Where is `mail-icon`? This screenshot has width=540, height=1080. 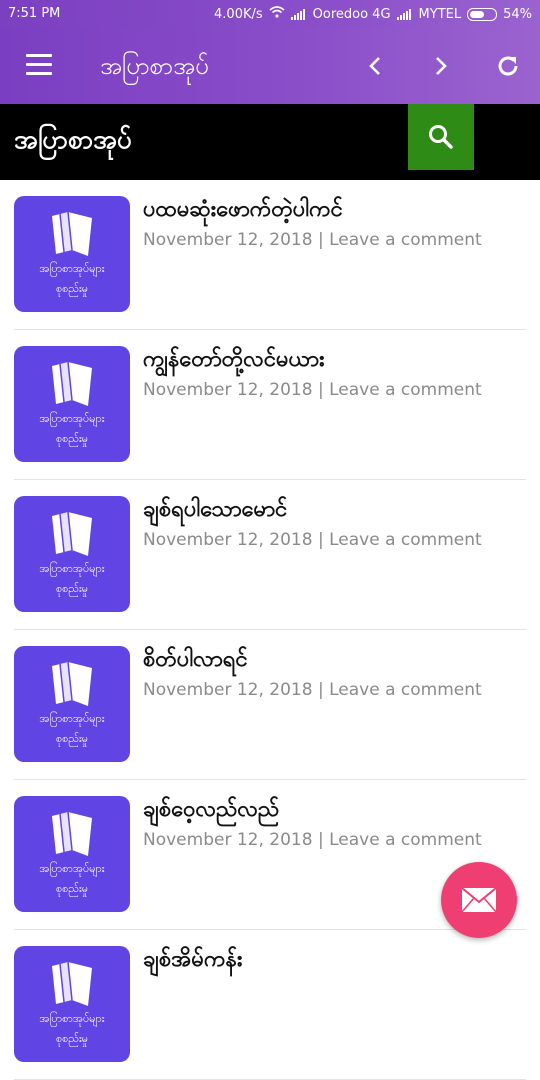
mail-icon is located at coordinates (479, 900).